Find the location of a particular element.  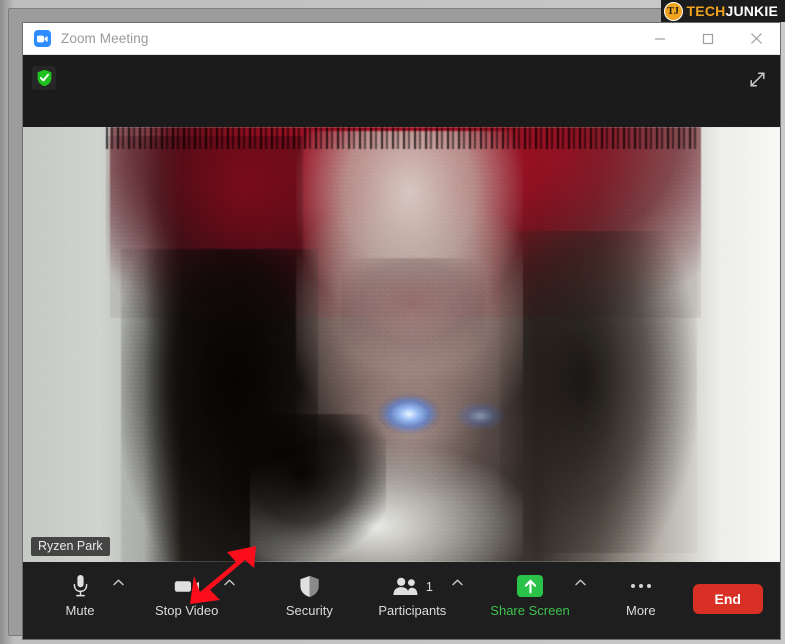

more-button: More is located at coordinates (641, 590).